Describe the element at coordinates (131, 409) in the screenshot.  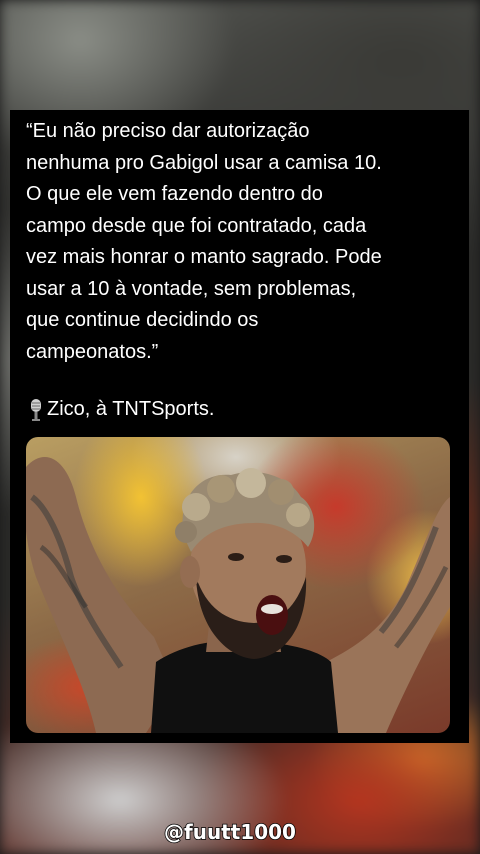
I see `credit-text: Zico, à TNTSports.` at that location.